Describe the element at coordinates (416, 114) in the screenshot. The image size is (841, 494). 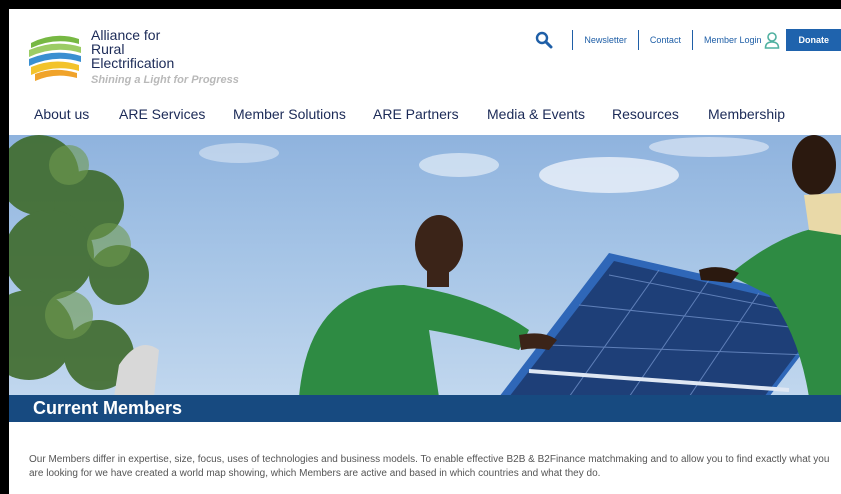
I see `nav-item-are-partners: ARE Partners` at that location.